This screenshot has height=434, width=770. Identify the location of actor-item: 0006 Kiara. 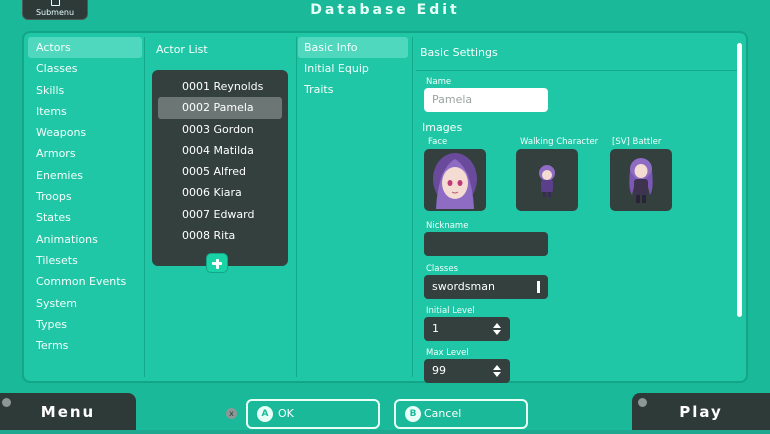
(220, 192).